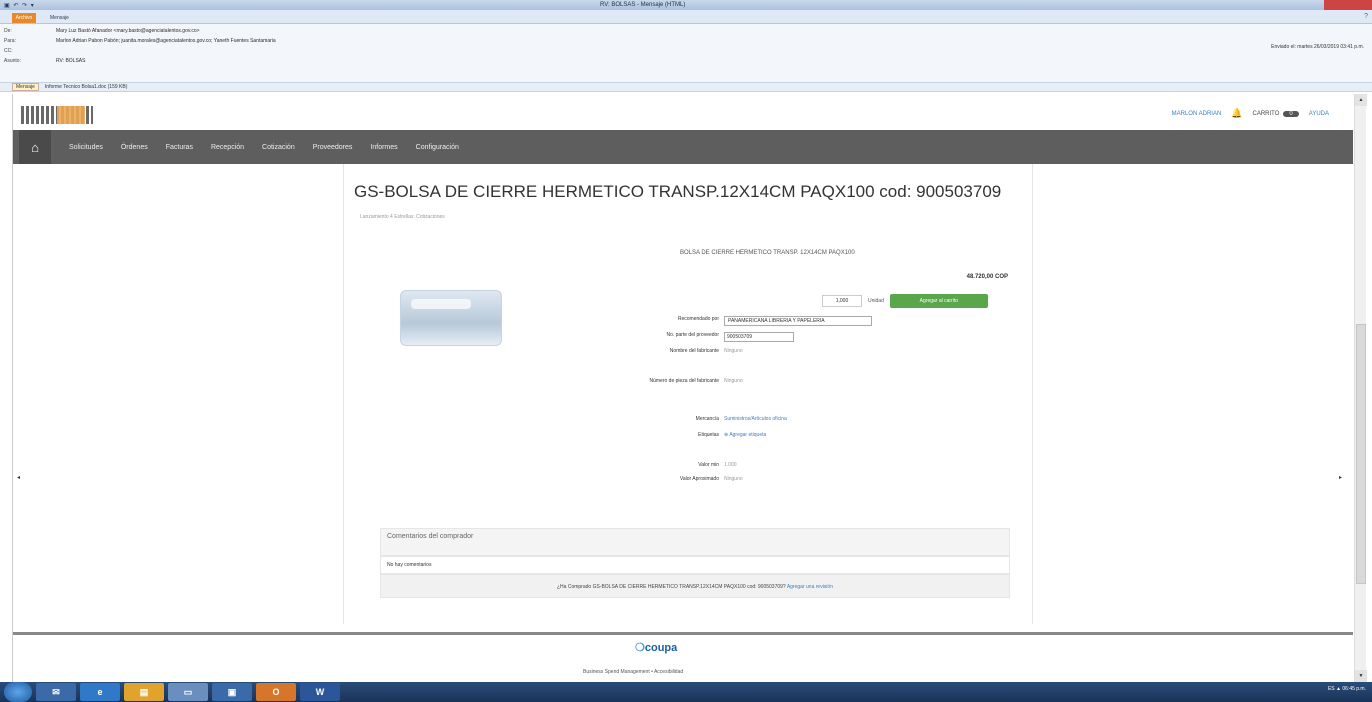 The height and width of the screenshot is (702, 1372). Describe the element at coordinates (730, 465) in the screenshot. I see `field-value: 1.000` at that location.